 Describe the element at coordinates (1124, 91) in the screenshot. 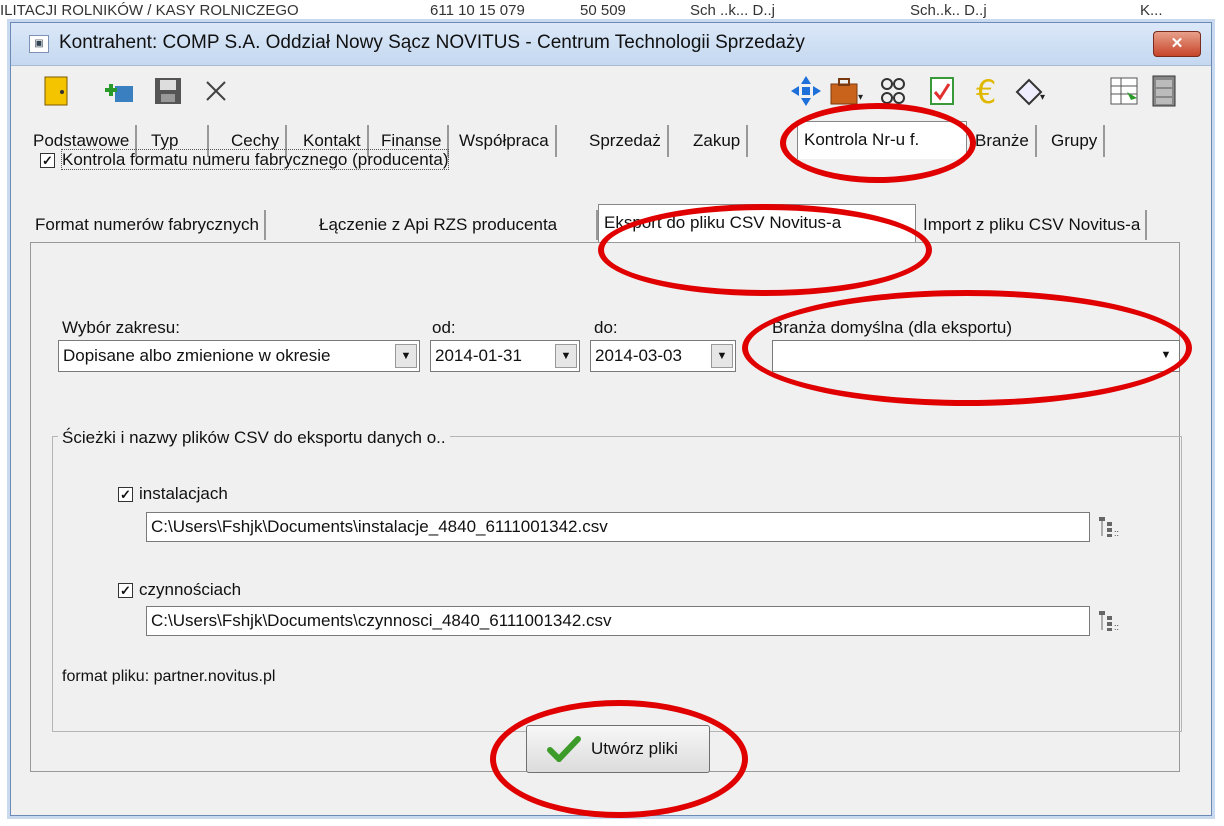

I see `table-icon` at that location.